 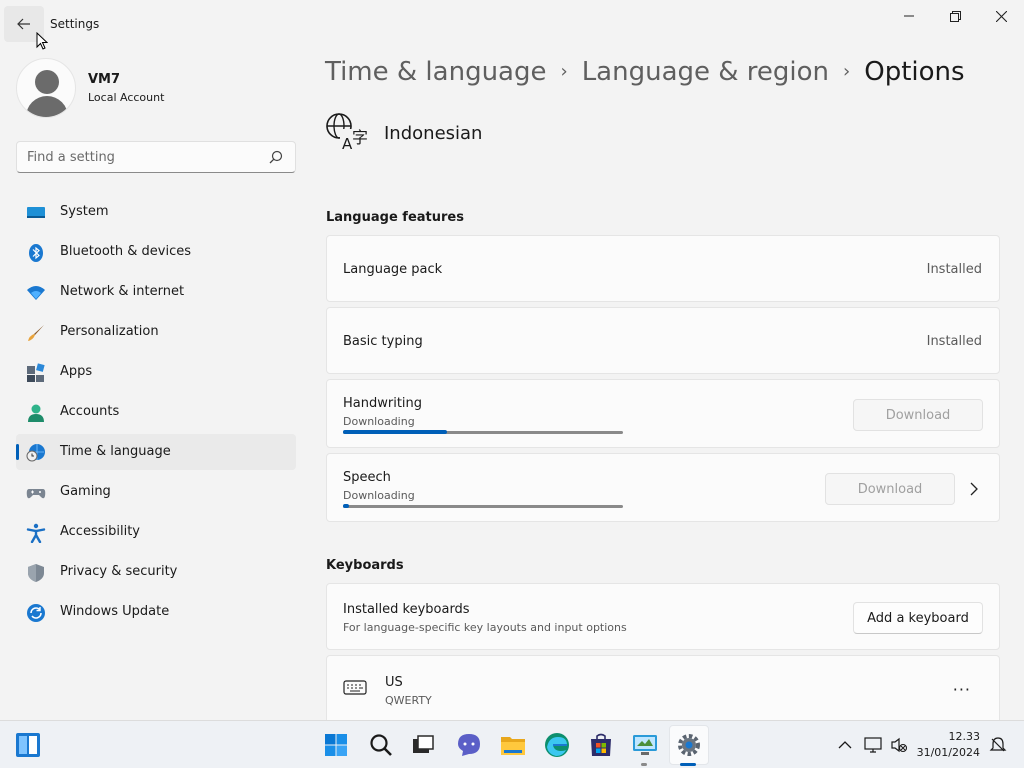 What do you see at coordinates (601, 745) in the screenshot?
I see `store-icon` at bounding box center [601, 745].